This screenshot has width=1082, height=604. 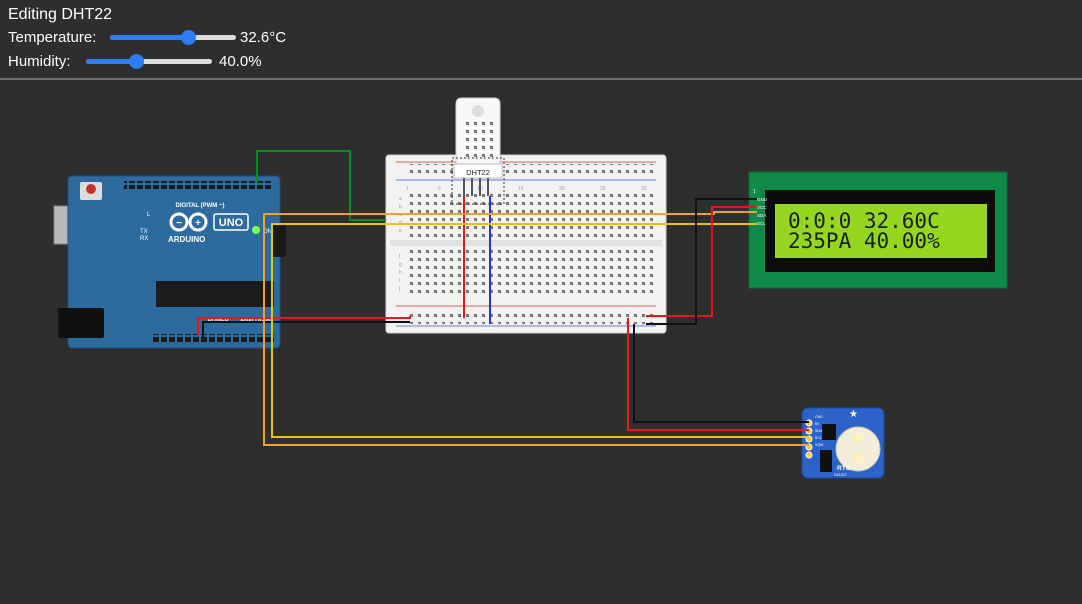 What do you see at coordinates (198, 185) in the screenshot?
I see `digital-header` at bounding box center [198, 185].